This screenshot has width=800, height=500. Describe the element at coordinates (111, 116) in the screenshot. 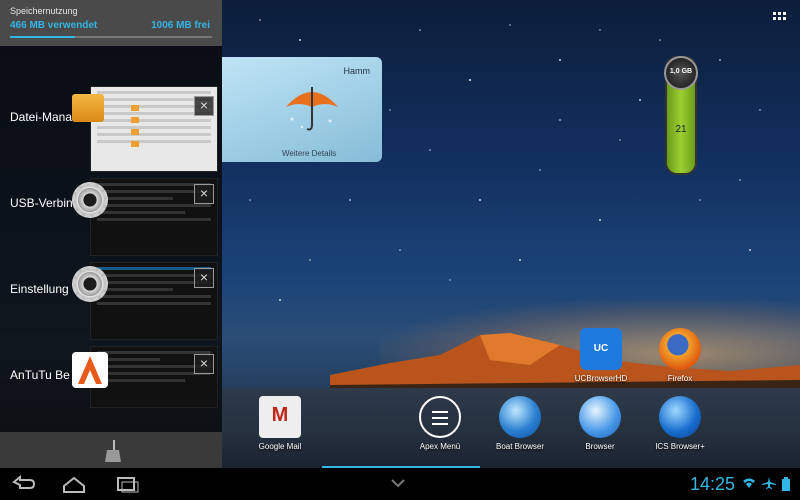

I see `recent-app-item: Datei-Mana ×` at that location.